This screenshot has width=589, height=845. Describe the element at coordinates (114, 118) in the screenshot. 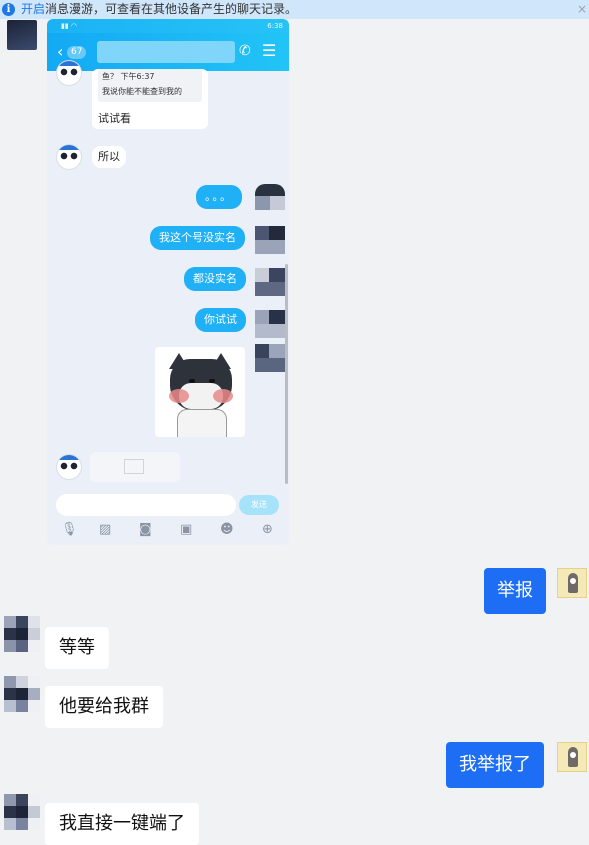

I see `reply-text: 试试看` at that location.